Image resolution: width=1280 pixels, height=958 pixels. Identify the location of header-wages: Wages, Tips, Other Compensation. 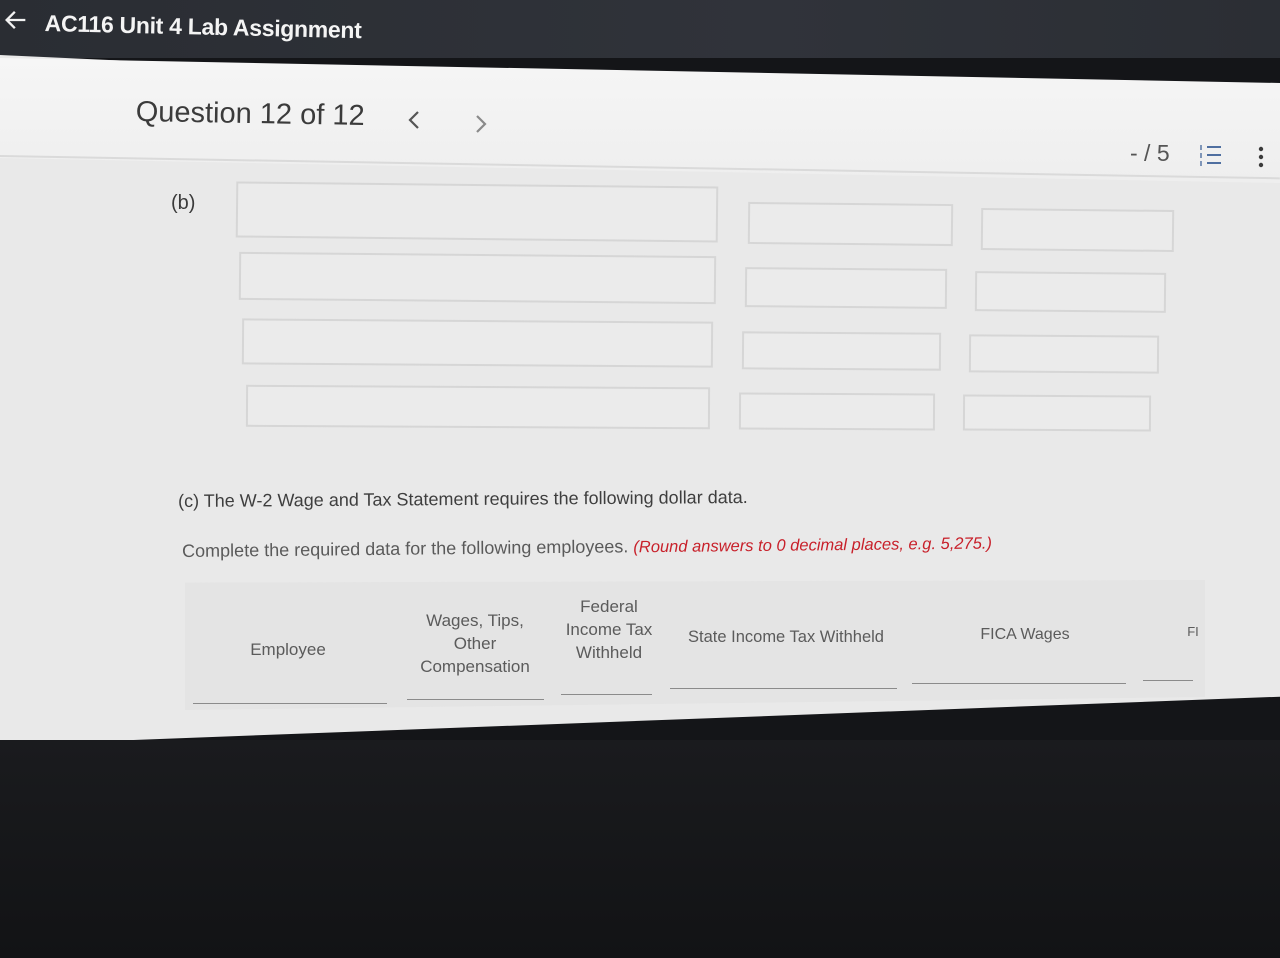
(475, 643).